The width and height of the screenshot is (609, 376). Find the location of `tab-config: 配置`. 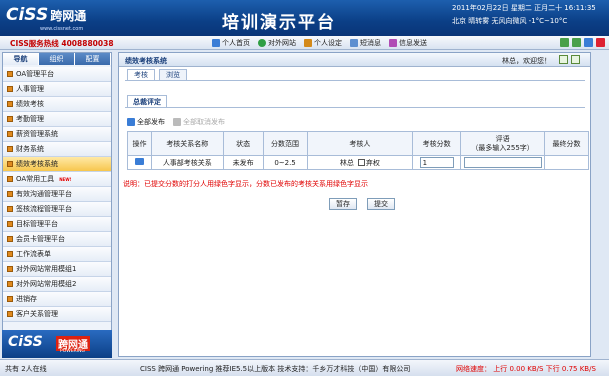

tab-config: 配置 is located at coordinates (93, 59).